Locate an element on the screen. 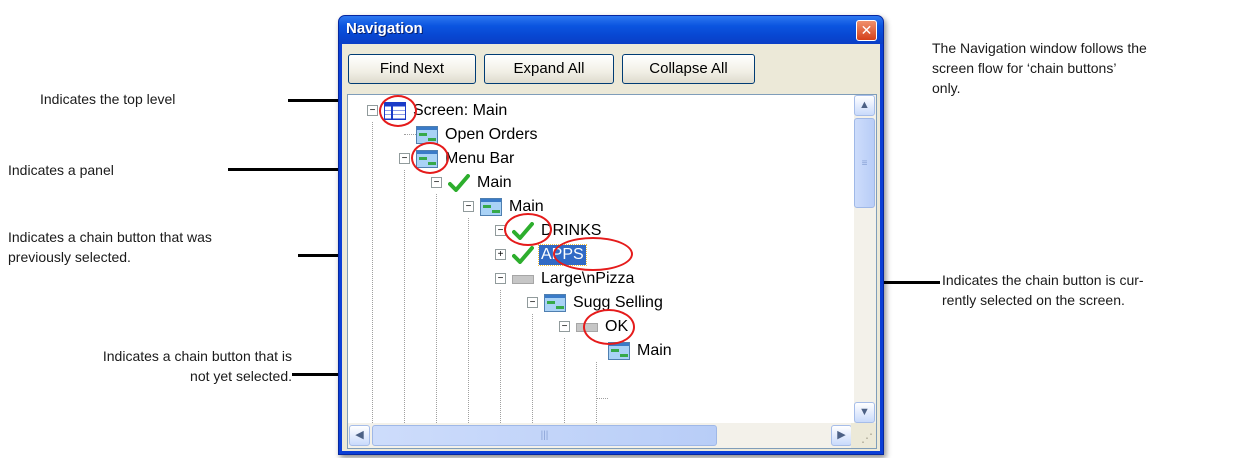  callout-previously-selected-line1: Indicates a chain button that was is located at coordinates (110, 237).